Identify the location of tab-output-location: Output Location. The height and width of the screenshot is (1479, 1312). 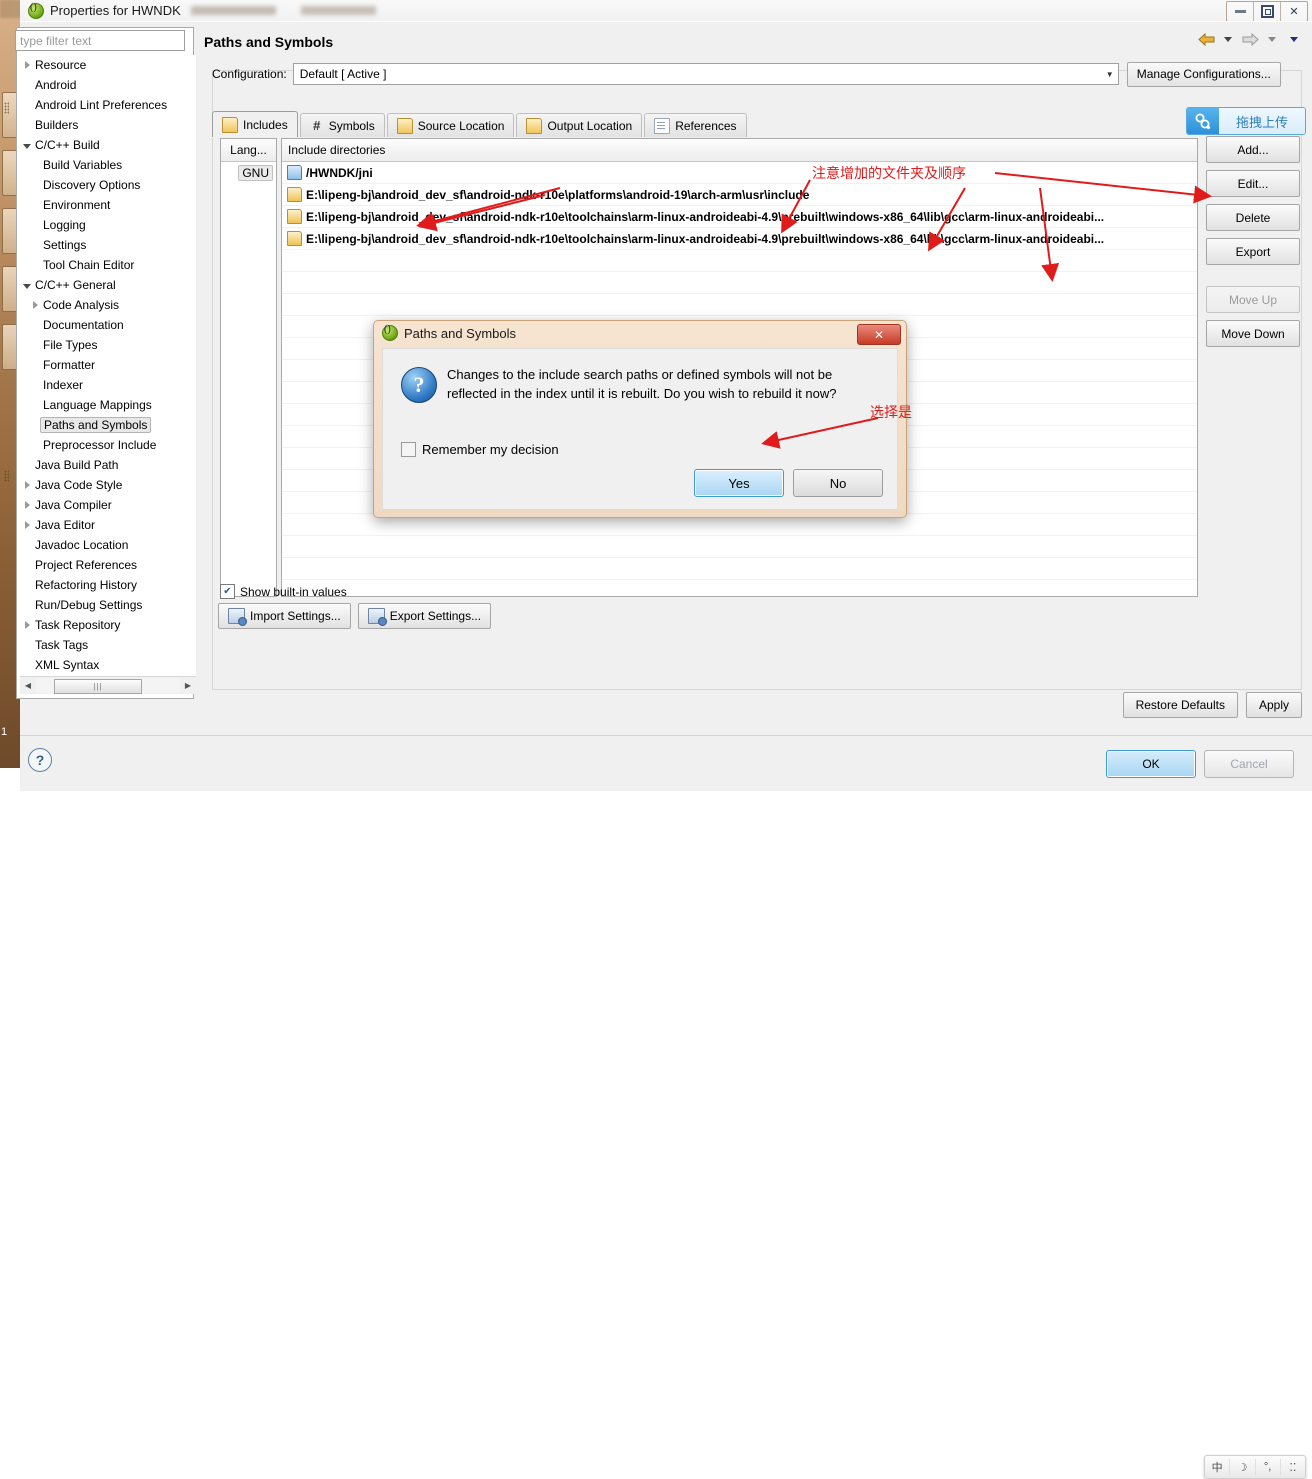
(579, 125).